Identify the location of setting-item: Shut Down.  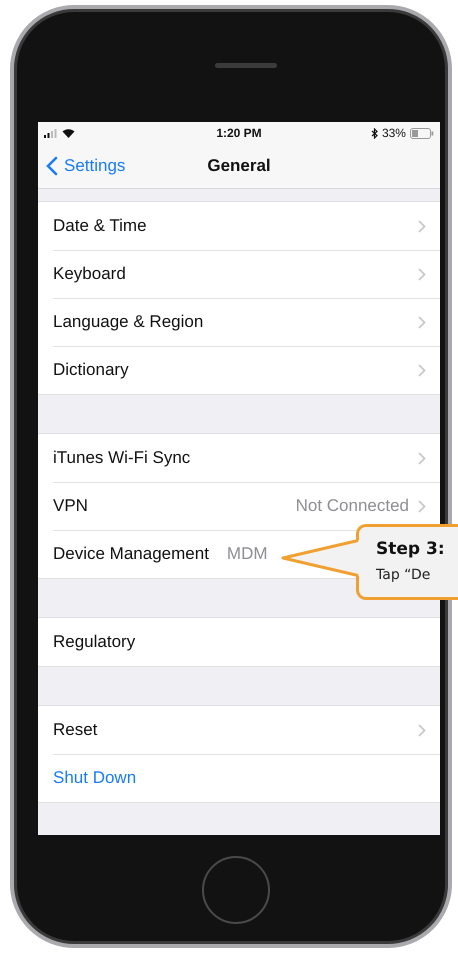
(94, 778).